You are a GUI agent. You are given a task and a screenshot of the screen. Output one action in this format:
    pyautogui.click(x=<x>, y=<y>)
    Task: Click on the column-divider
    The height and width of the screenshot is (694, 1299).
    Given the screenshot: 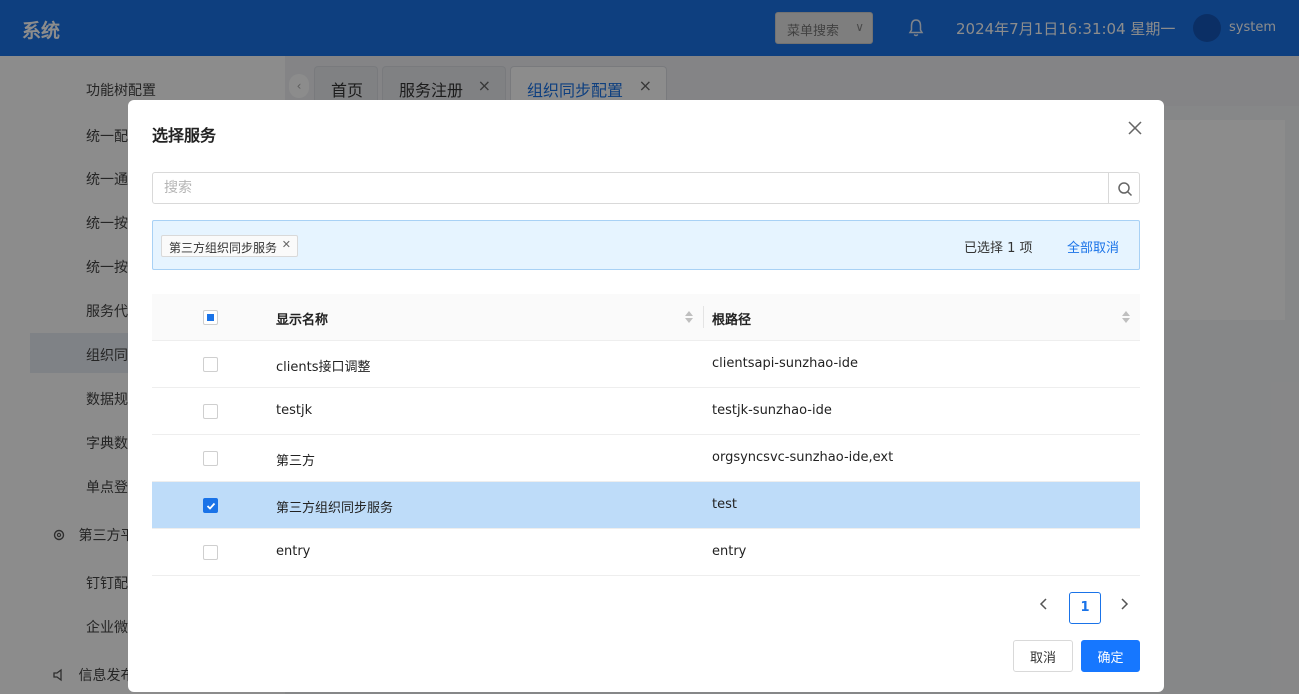 What is the action you would take?
    pyautogui.click(x=703, y=317)
    